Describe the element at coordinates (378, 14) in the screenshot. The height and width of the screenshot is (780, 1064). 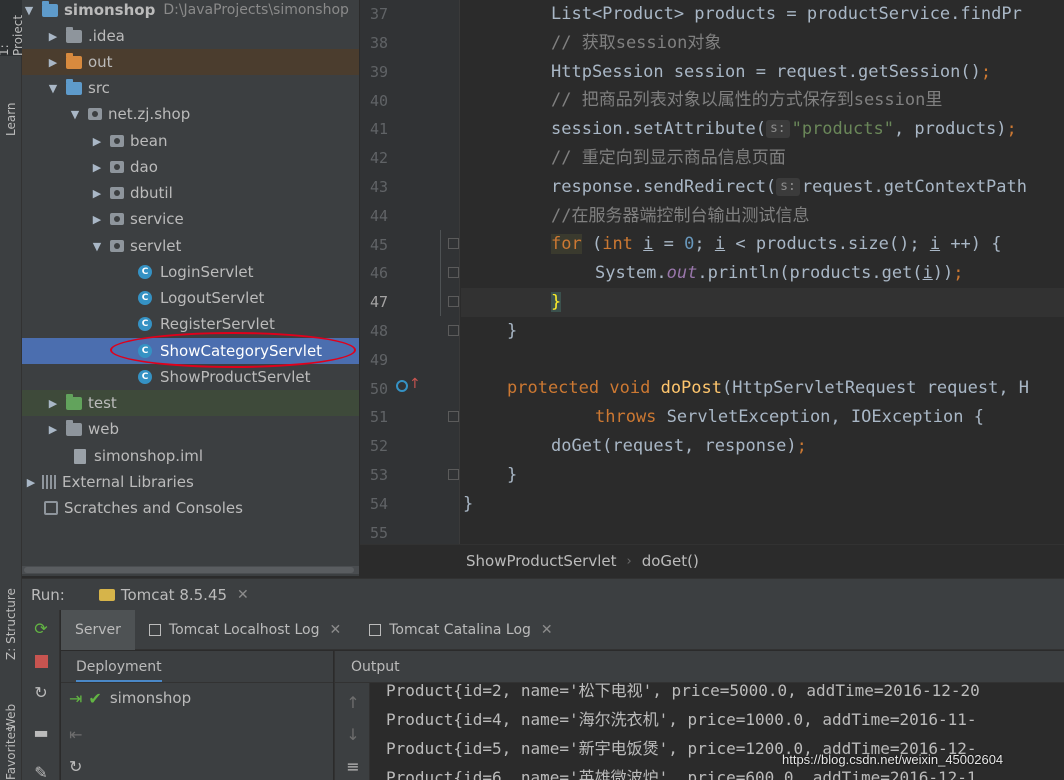
I see `line-number: 37` at that location.